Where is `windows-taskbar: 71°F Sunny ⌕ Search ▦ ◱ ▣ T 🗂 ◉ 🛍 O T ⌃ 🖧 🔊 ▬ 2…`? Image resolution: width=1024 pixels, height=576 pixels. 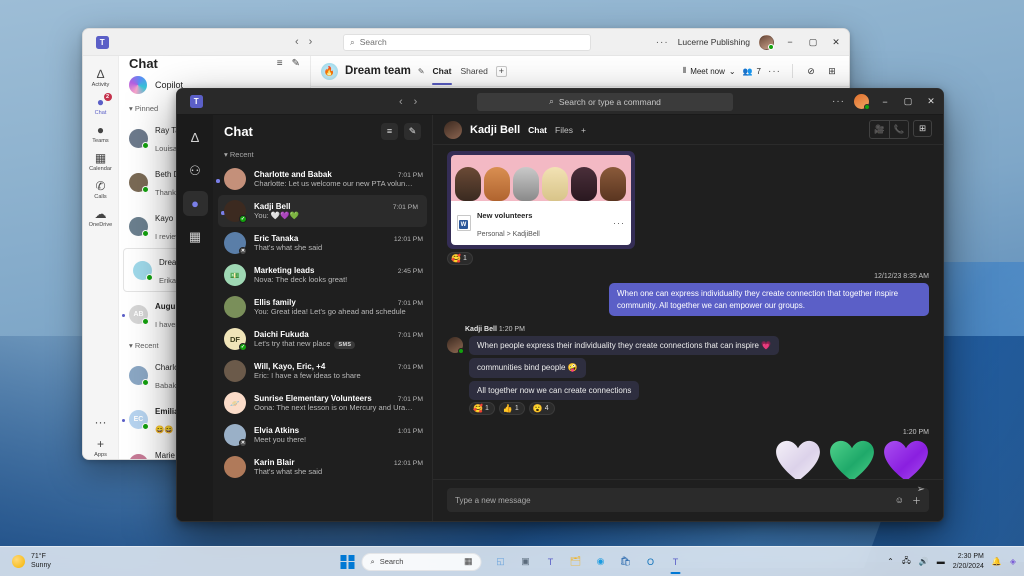 windows-taskbar: 71°F Sunny ⌕ Search ▦ ◱ ▣ T 🗂 ◉ 🛍 O T ⌃ 🖧 🔊 ▬ 2… is located at coordinates (512, 561).